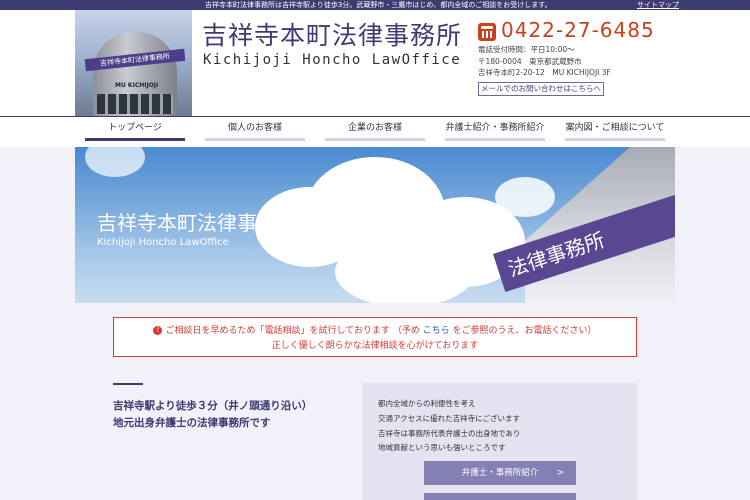 The width and height of the screenshot is (750, 500). What do you see at coordinates (332, 60) in the screenshot?
I see `site-title-en: Kichijoji Honcho LawOffice` at bounding box center [332, 60].